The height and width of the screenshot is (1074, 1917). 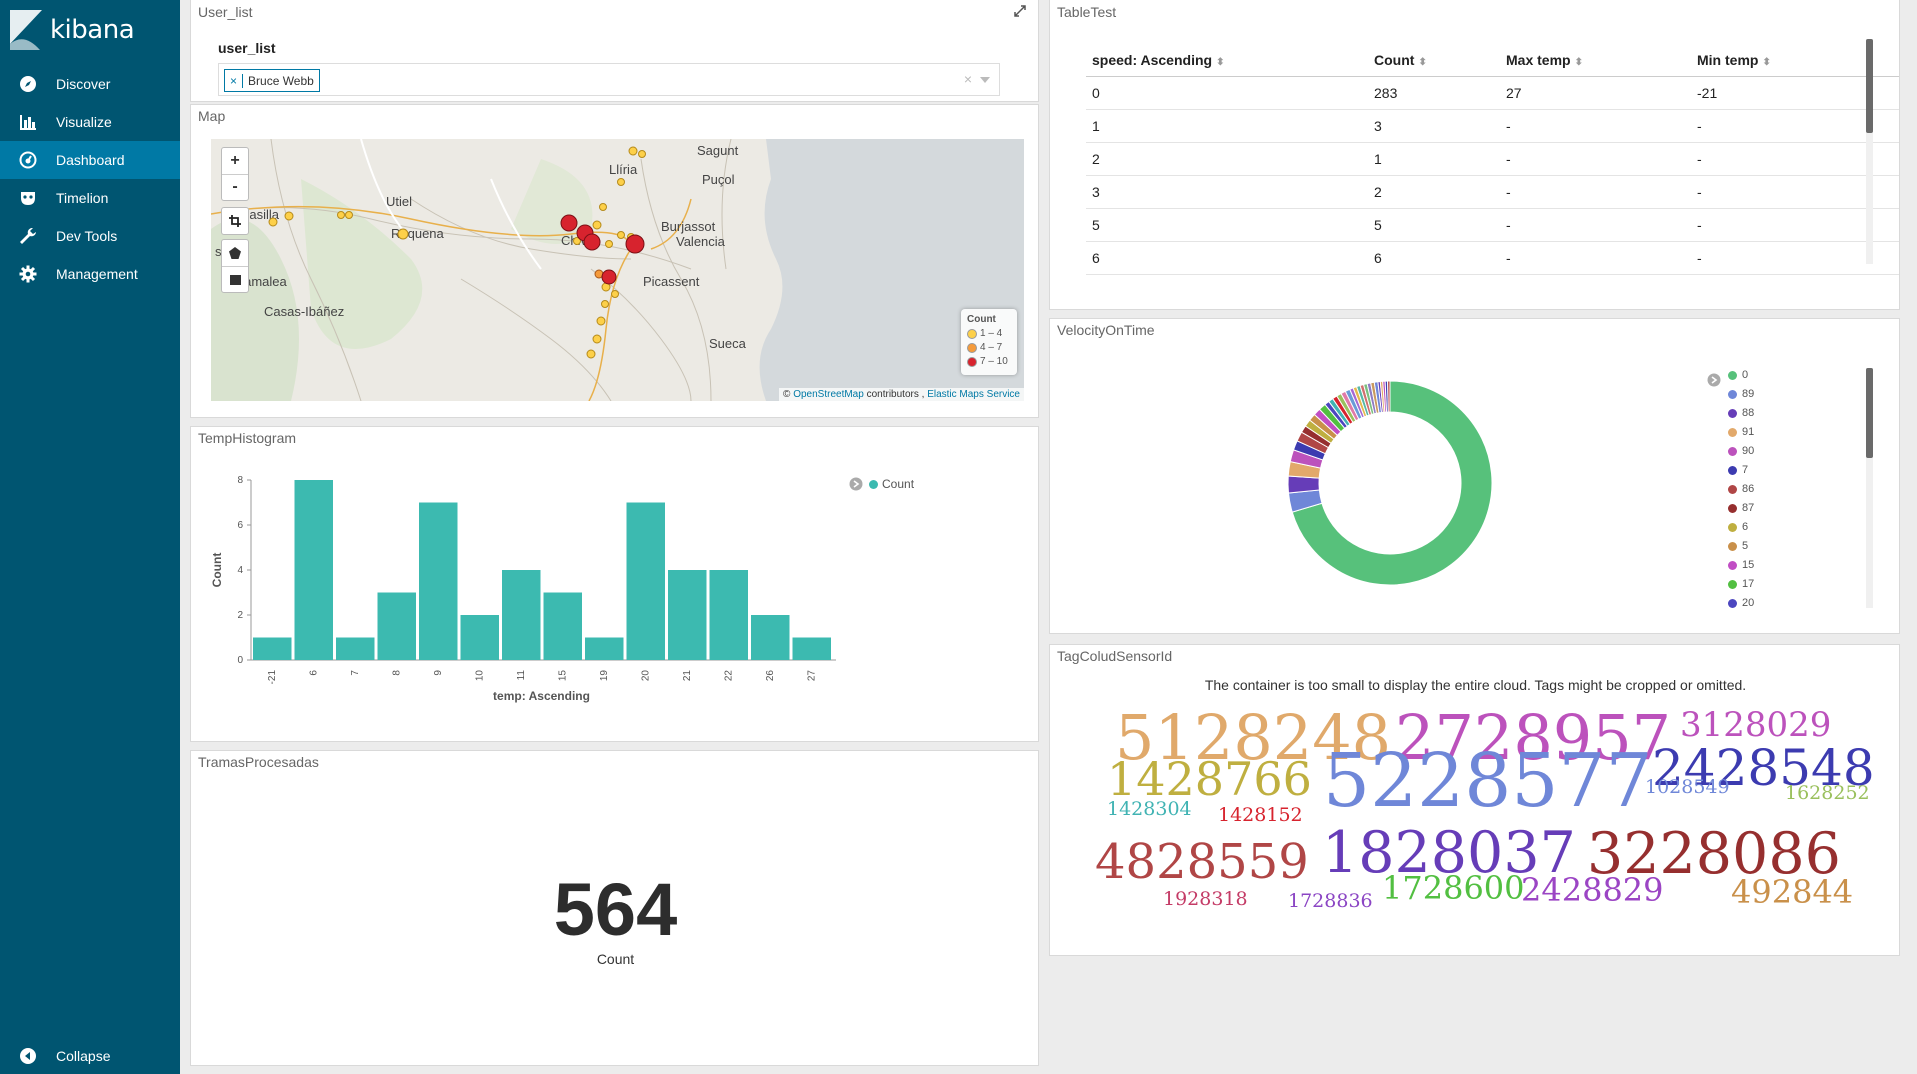 I want to click on cloud-tag: 1028549, so click(x=1687, y=787).